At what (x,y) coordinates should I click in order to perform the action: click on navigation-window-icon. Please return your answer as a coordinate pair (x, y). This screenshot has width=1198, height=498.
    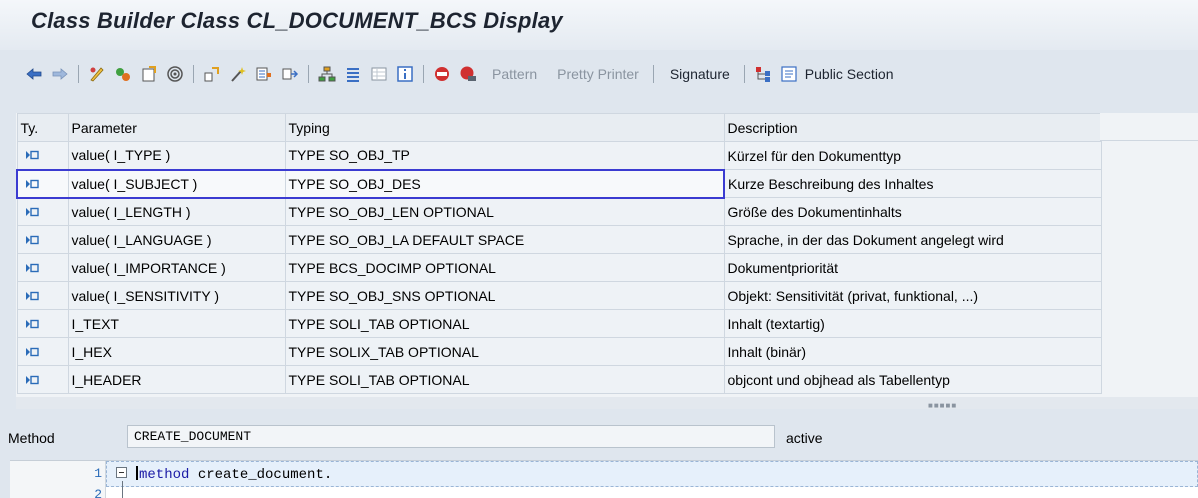
    Looking at the image, I should click on (290, 74).